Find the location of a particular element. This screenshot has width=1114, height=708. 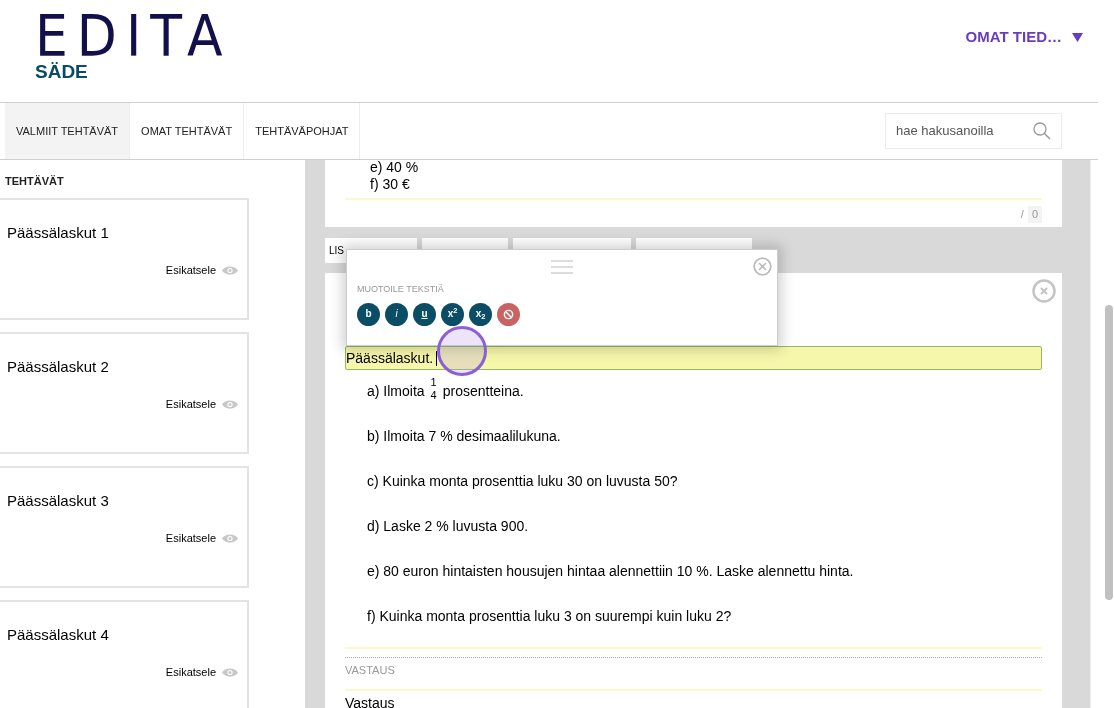

task-card: Päässälaskut 3 Esikatsele is located at coordinates (124, 526).